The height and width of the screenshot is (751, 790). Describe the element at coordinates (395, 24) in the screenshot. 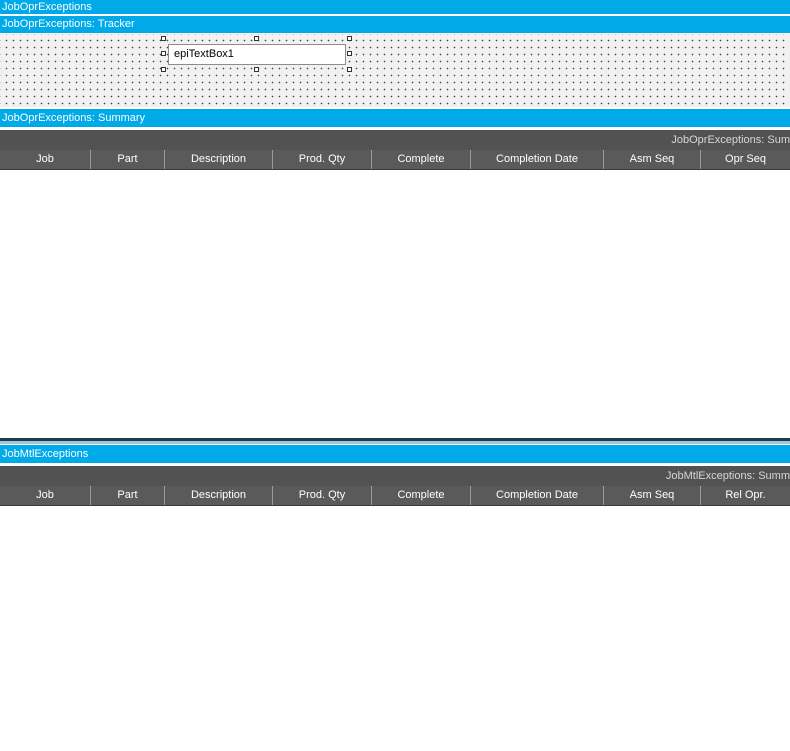

I see `tracker-title-bar: JobOprExceptions: Tracker` at that location.